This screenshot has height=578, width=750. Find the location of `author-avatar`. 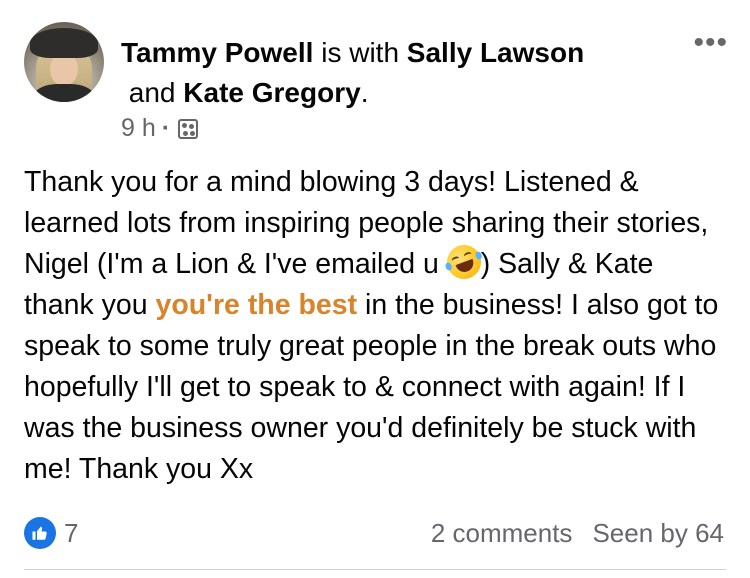

author-avatar is located at coordinates (64, 62).